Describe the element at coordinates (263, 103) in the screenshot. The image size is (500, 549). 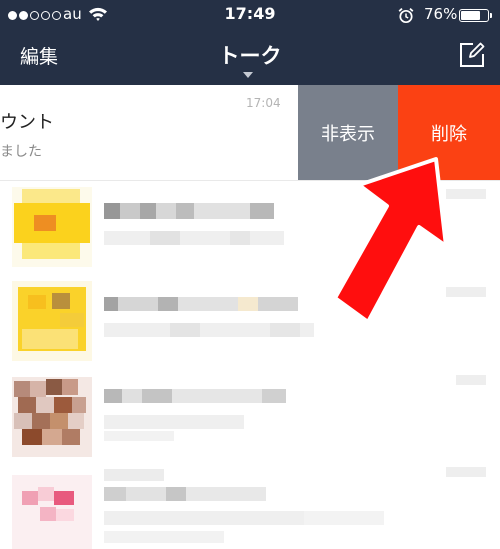
I see `chat-time: 17:04` at that location.